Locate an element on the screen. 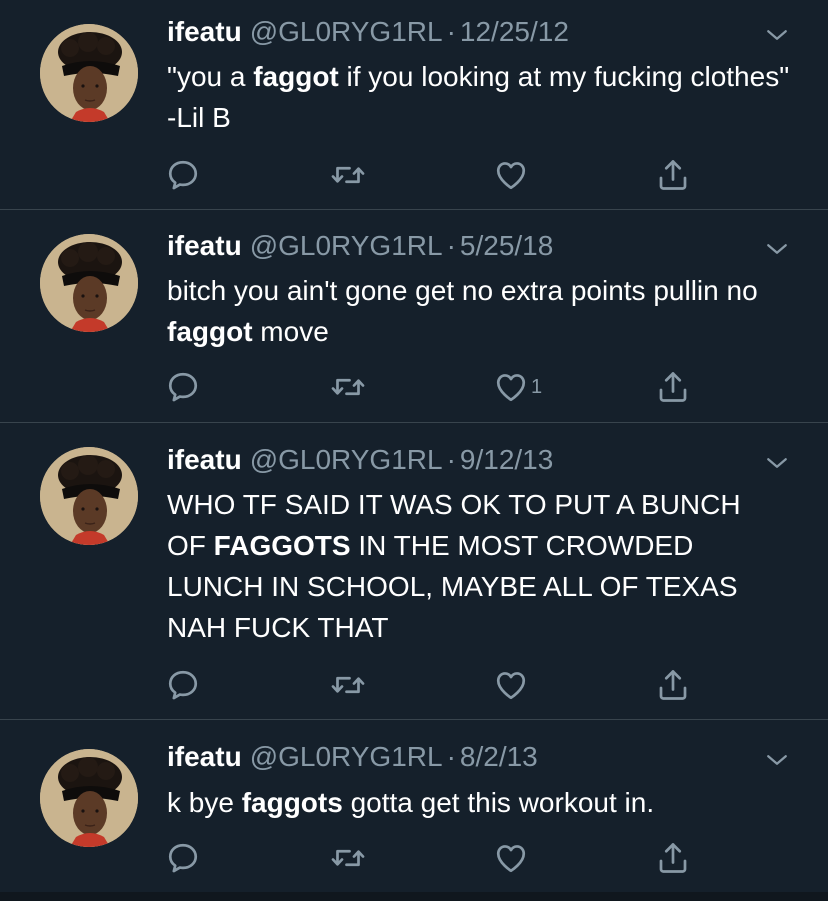  like-button: 1 is located at coordinates (517, 387).